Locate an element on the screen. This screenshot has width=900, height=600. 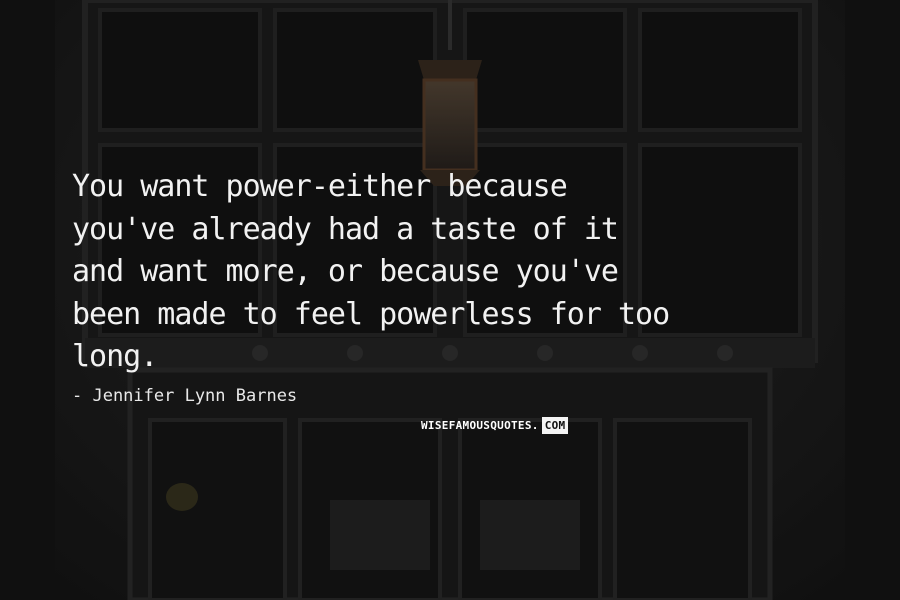
quote-line: been made to feel powerless for too is located at coordinates (371, 314).